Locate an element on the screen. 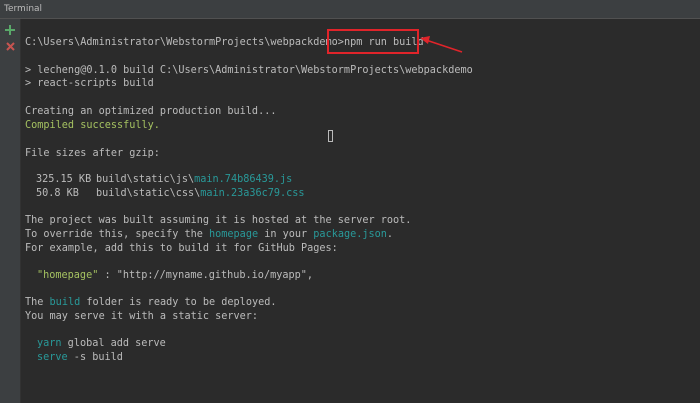  file-size: 50.8 KB is located at coordinates (57, 193).